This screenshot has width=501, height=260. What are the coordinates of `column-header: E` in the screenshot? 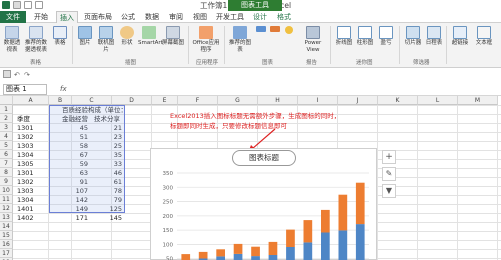 It's located at (165, 100).